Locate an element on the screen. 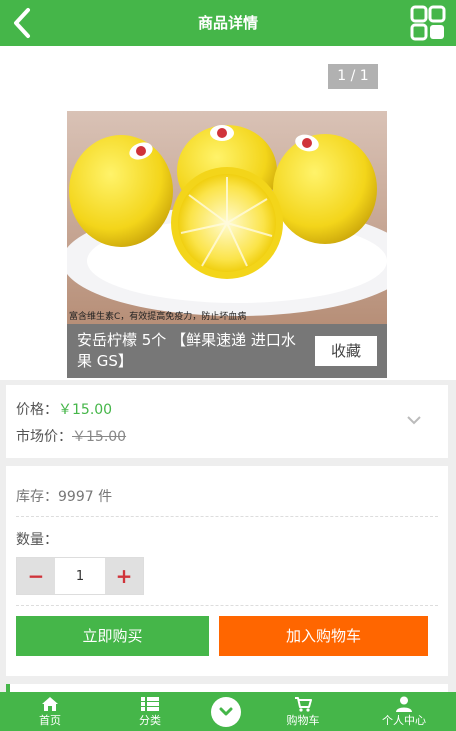  page-title: 商品详情 is located at coordinates (227, 23).